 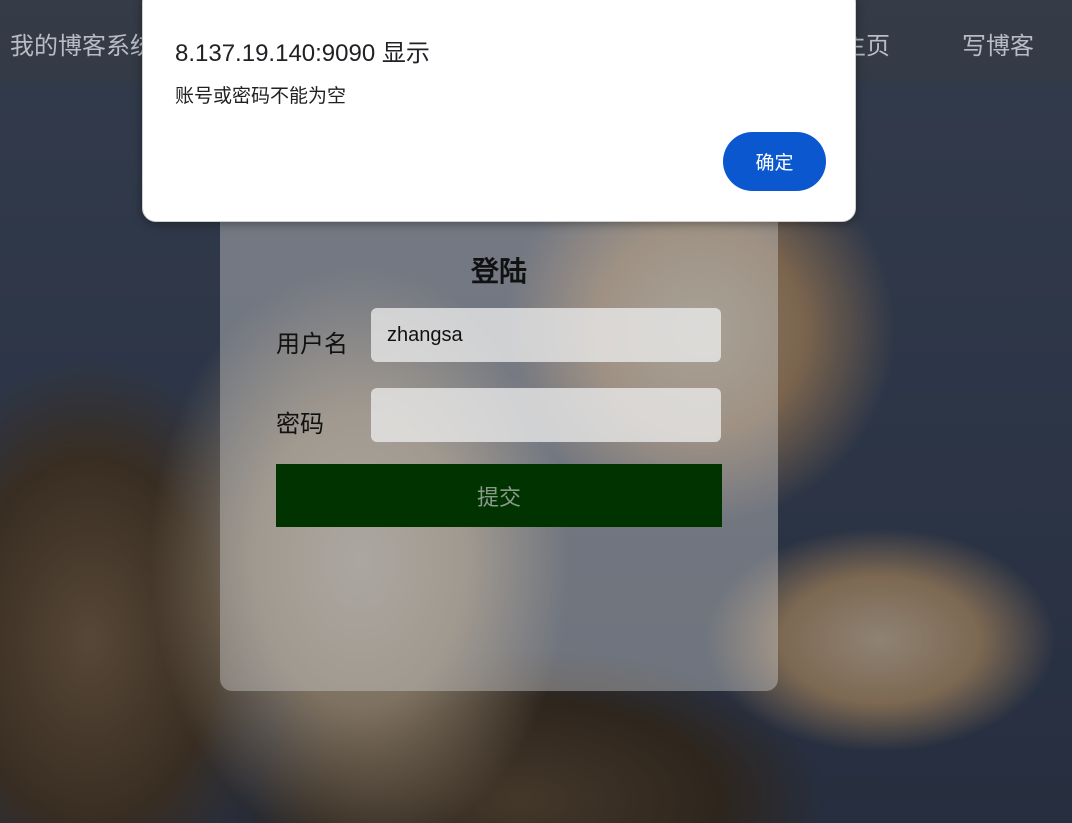 What do you see at coordinates (300, 424) in the screenshot?
I see `password-label: 密码` at bounding box center [300, 424].